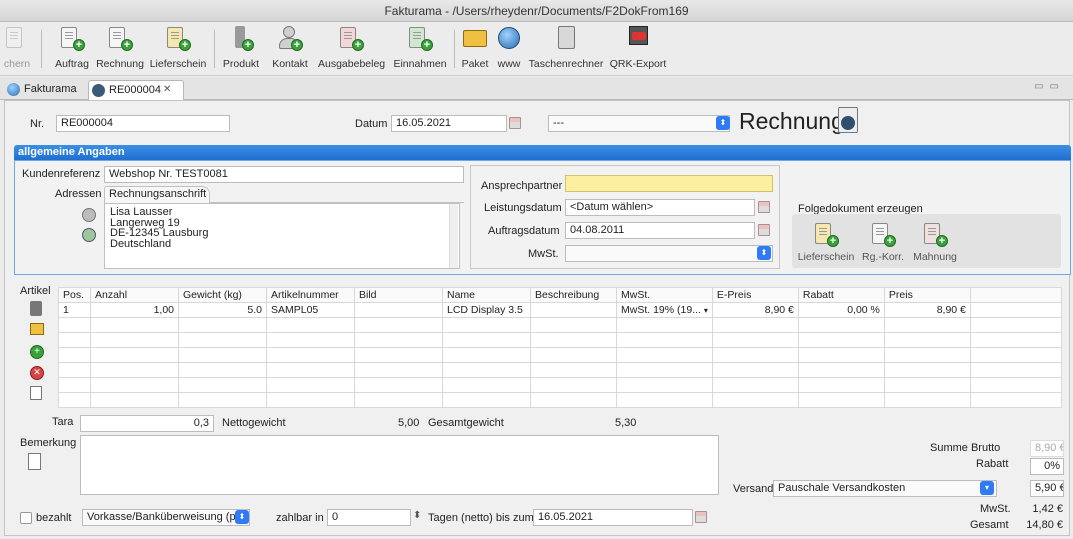 This screenshot has width=1073, height=539. What do you see at coordinates (573, 295) in the screenshot?
I see `column-header: Beschreibung` at bounding box center [573, 295].